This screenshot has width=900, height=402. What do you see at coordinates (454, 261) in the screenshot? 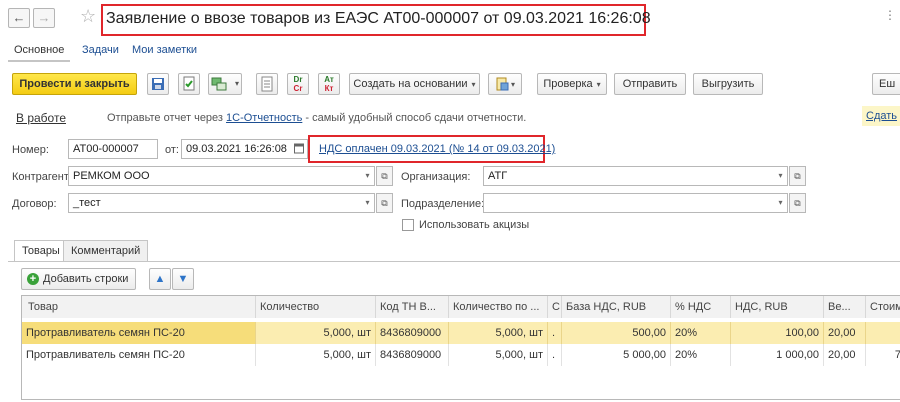
I see `tabs-divider` at bounding box center [454, 261].